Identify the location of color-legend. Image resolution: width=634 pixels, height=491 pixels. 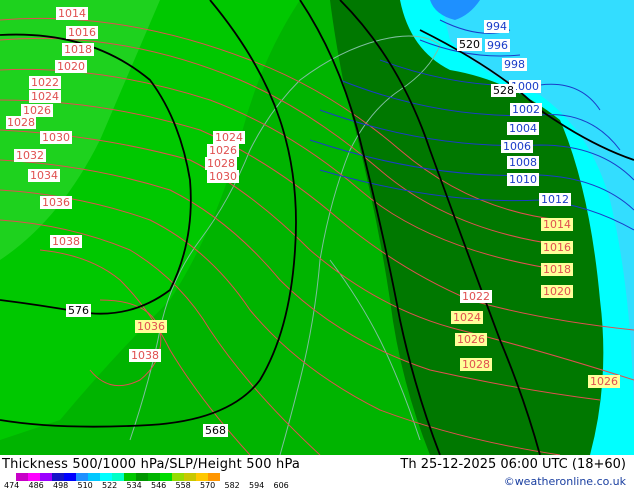
(118, 477).